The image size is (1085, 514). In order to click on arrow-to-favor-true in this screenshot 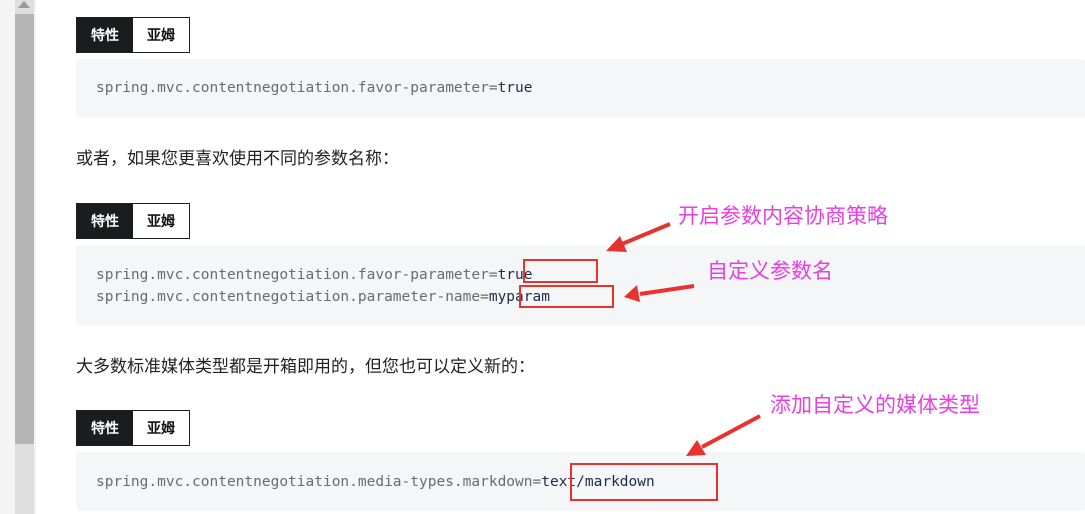, I will do `click(638, 237)`.